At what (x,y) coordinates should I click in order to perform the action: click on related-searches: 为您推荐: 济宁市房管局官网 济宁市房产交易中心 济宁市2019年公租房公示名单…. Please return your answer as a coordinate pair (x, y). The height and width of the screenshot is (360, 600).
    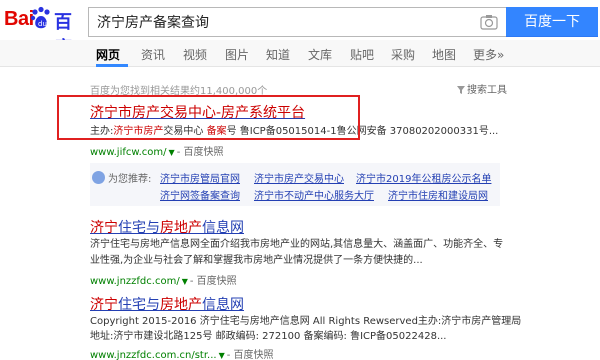
    Looking at the image, I should click on (295, 184).